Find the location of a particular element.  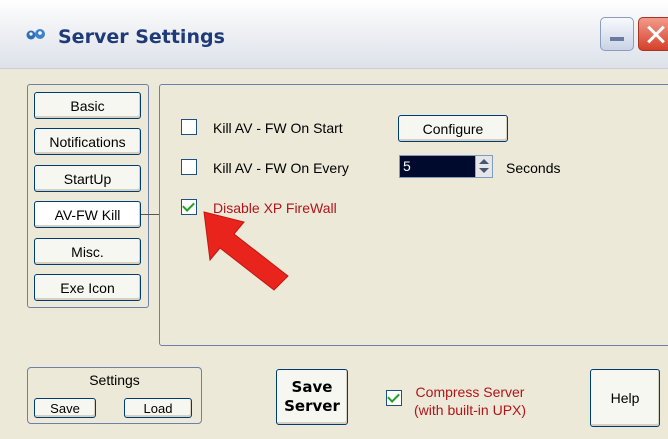

save-server-button: Save Server is located at coordinates (312, 397).